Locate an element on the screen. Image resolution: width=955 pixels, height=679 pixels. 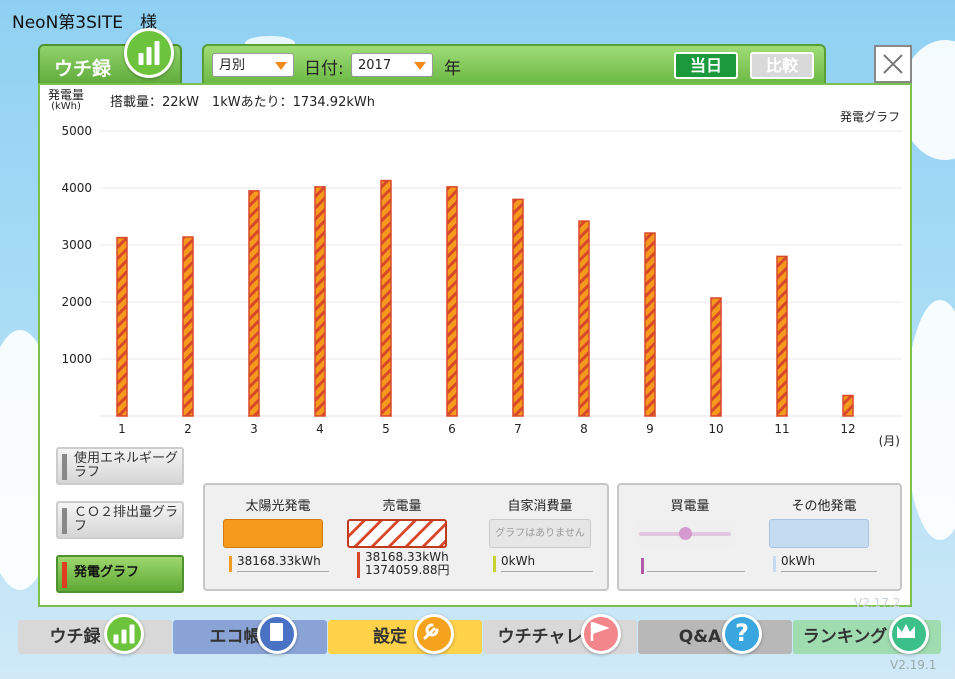
legend-buy: 買電量 is located at coordinates (690, 521).